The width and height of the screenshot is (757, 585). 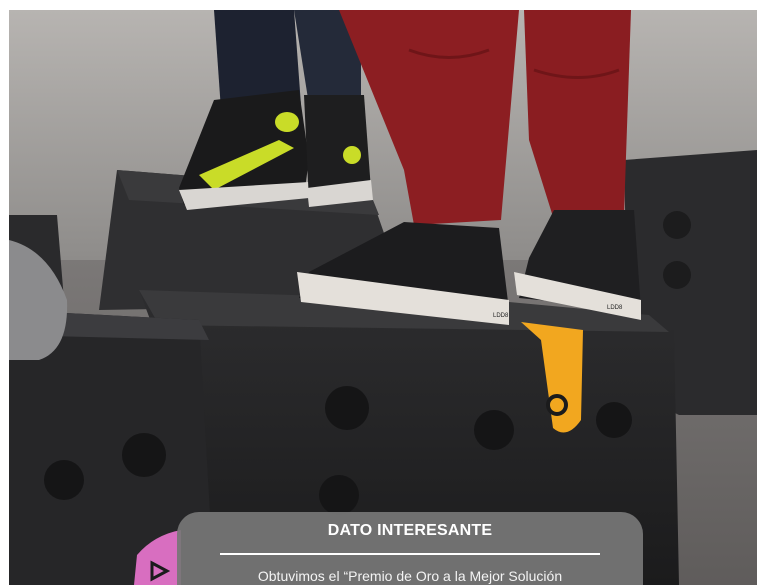 I want to click on shoe-brand-label-front: LDD8, so click(x=501, y=316).